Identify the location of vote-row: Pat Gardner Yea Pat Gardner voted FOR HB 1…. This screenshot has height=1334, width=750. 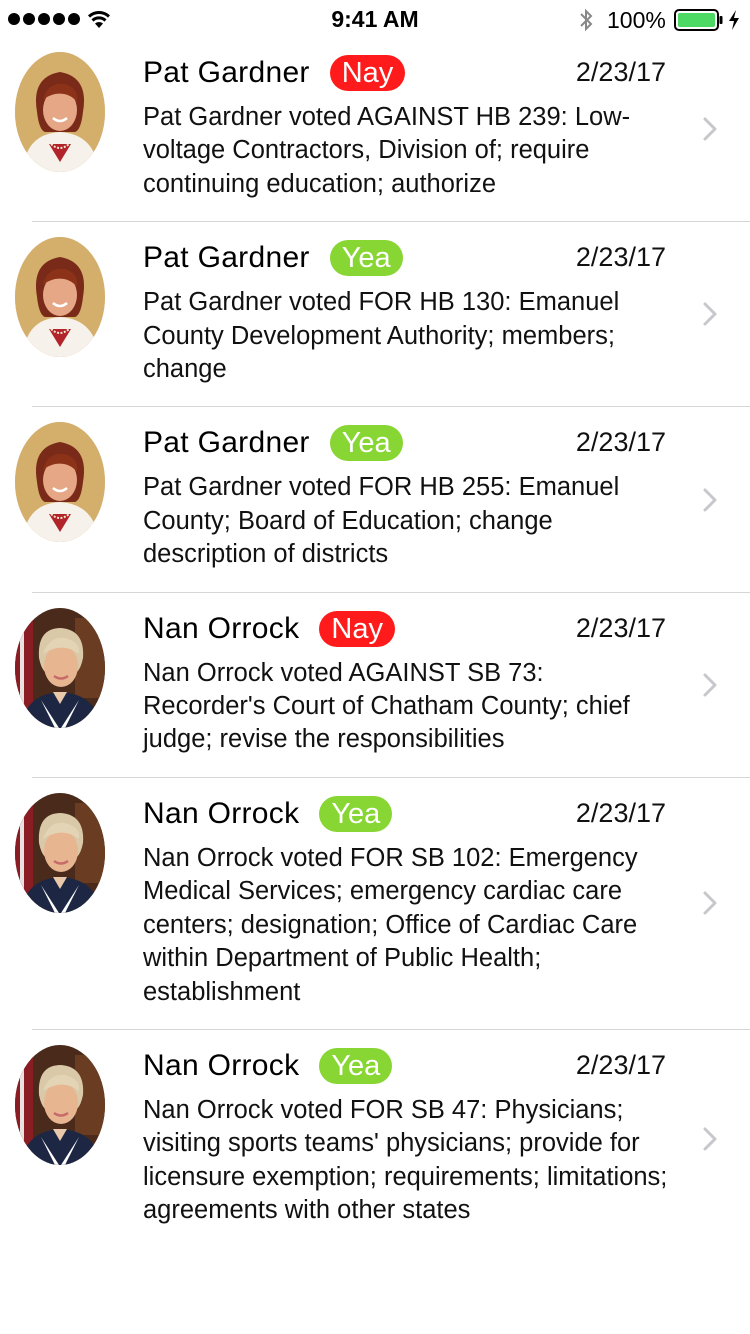
(391, 315).